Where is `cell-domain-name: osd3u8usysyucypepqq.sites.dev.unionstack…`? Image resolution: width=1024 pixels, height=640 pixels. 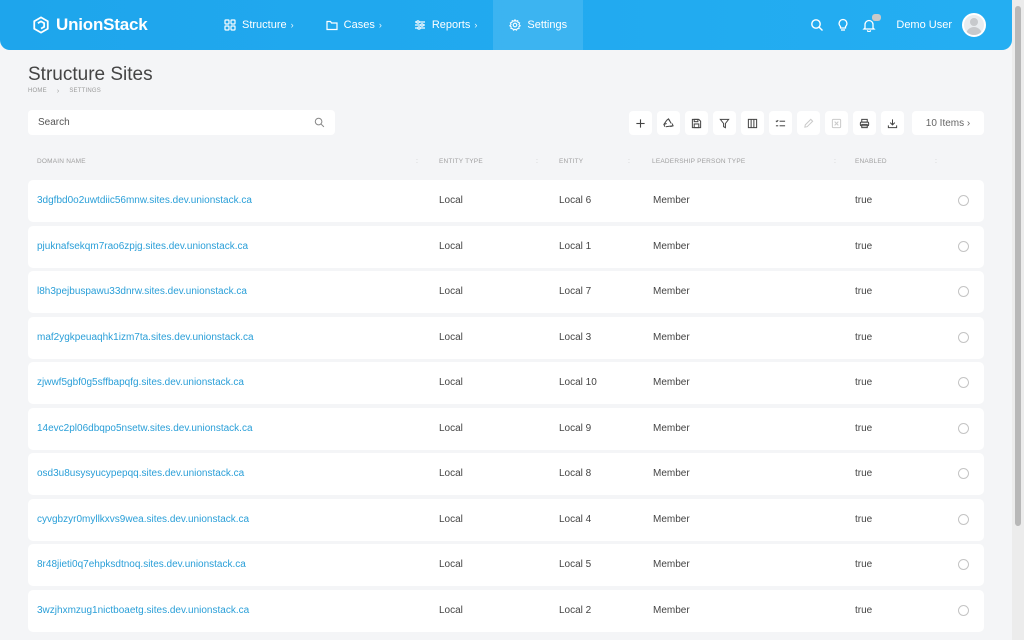 cell-domain-name: osd3u8usysyucypepqq.sites.dev.unionstack… is located at coordinates (140, 473).